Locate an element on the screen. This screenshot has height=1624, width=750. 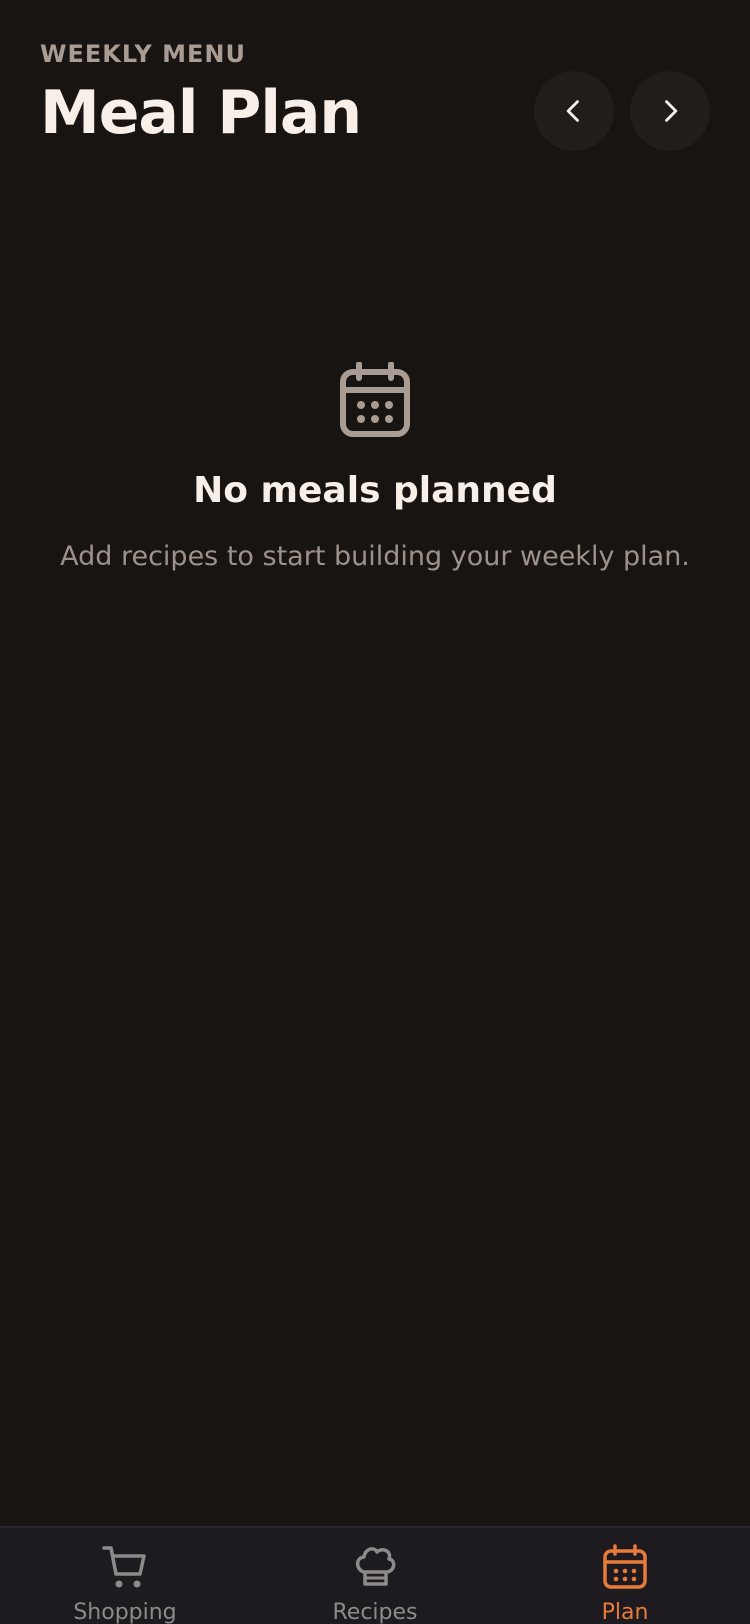
tab-shopping: Shopping is located at coordinates (125, 1576).